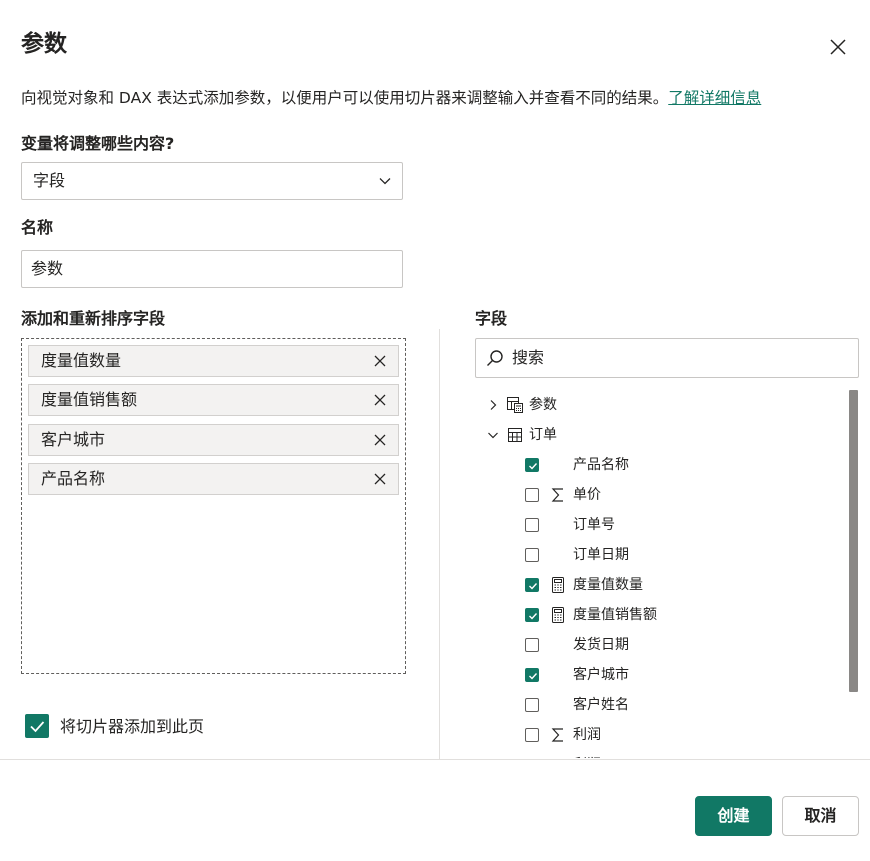 The height and width of the screenshot is (861, 870). I want to click on field-label: 发货日期, so click(601, 645).